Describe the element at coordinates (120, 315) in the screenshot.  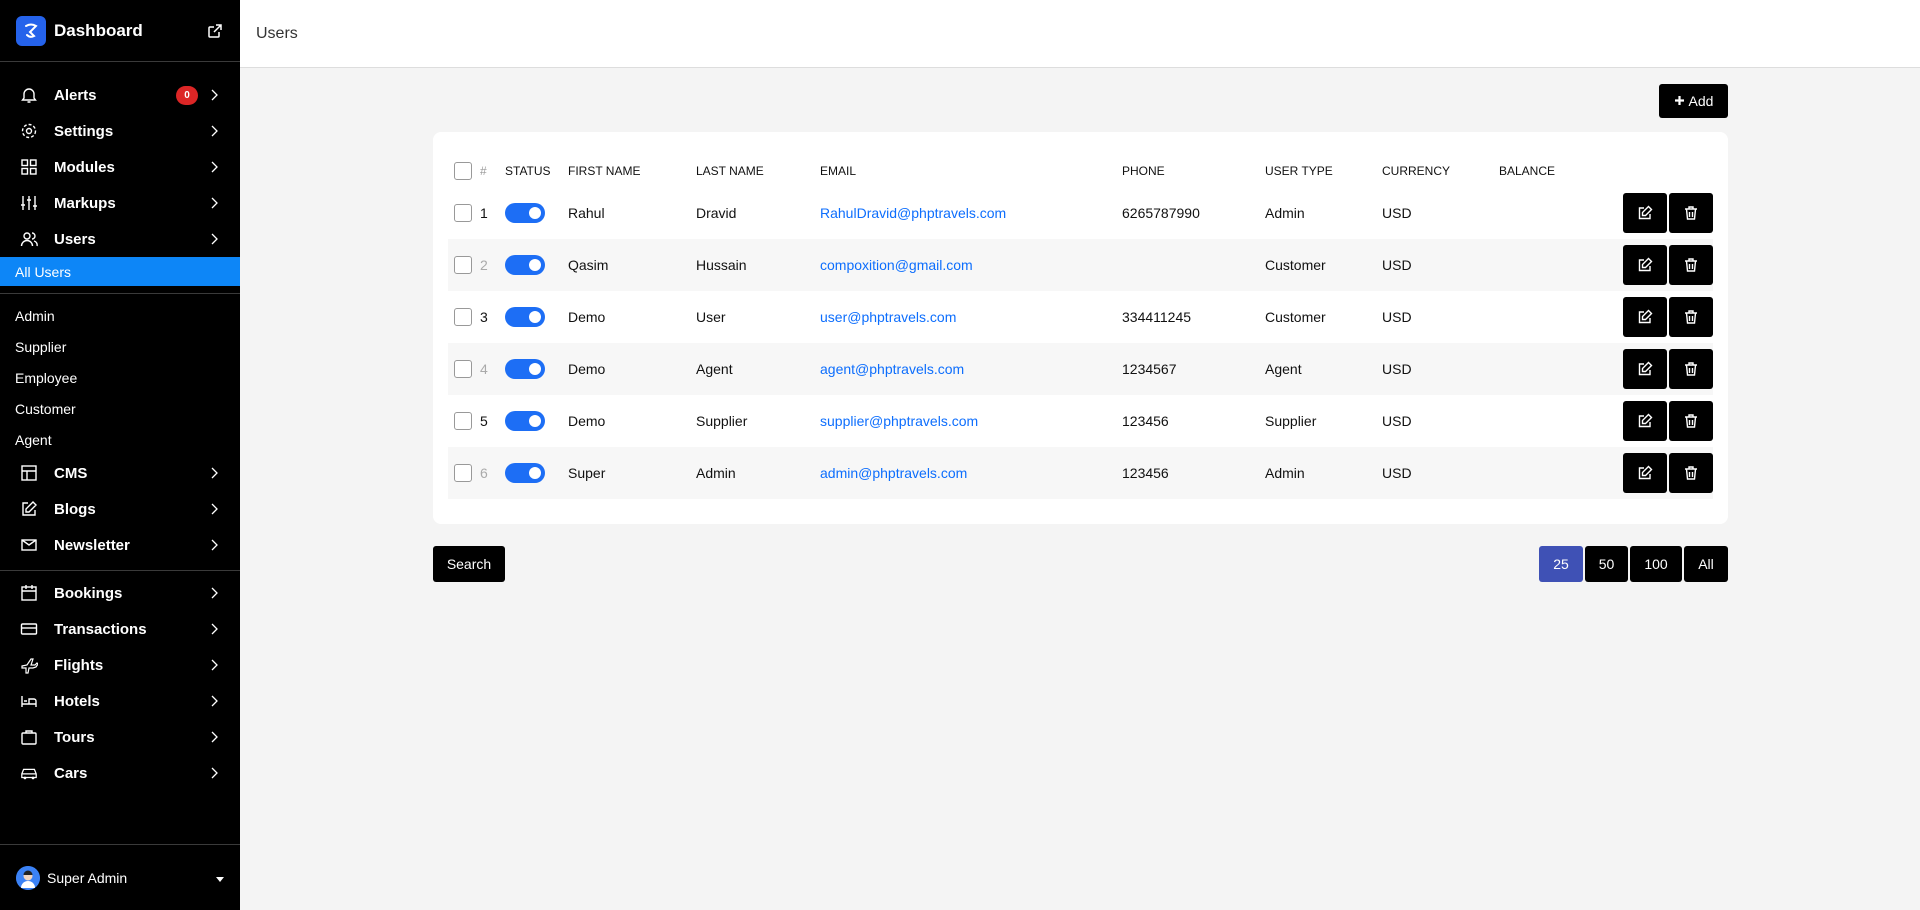
I see `sidebar-subitem-admin: Admin` at that location.